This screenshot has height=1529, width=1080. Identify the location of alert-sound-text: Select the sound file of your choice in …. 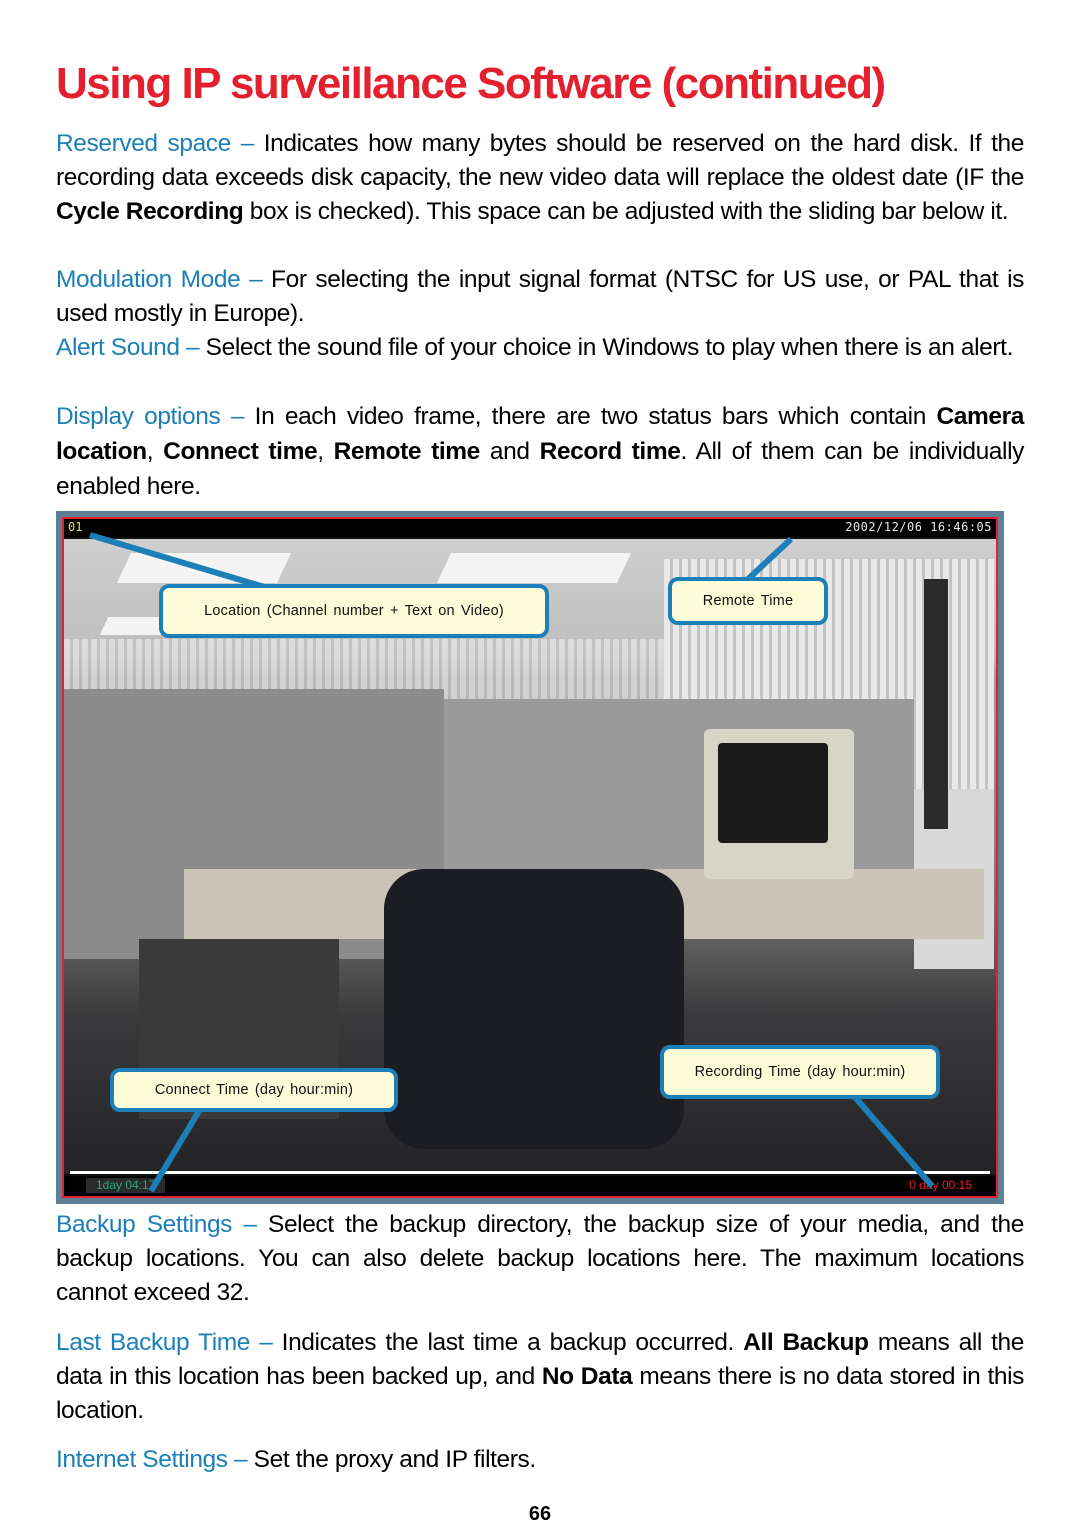
(606, 347).